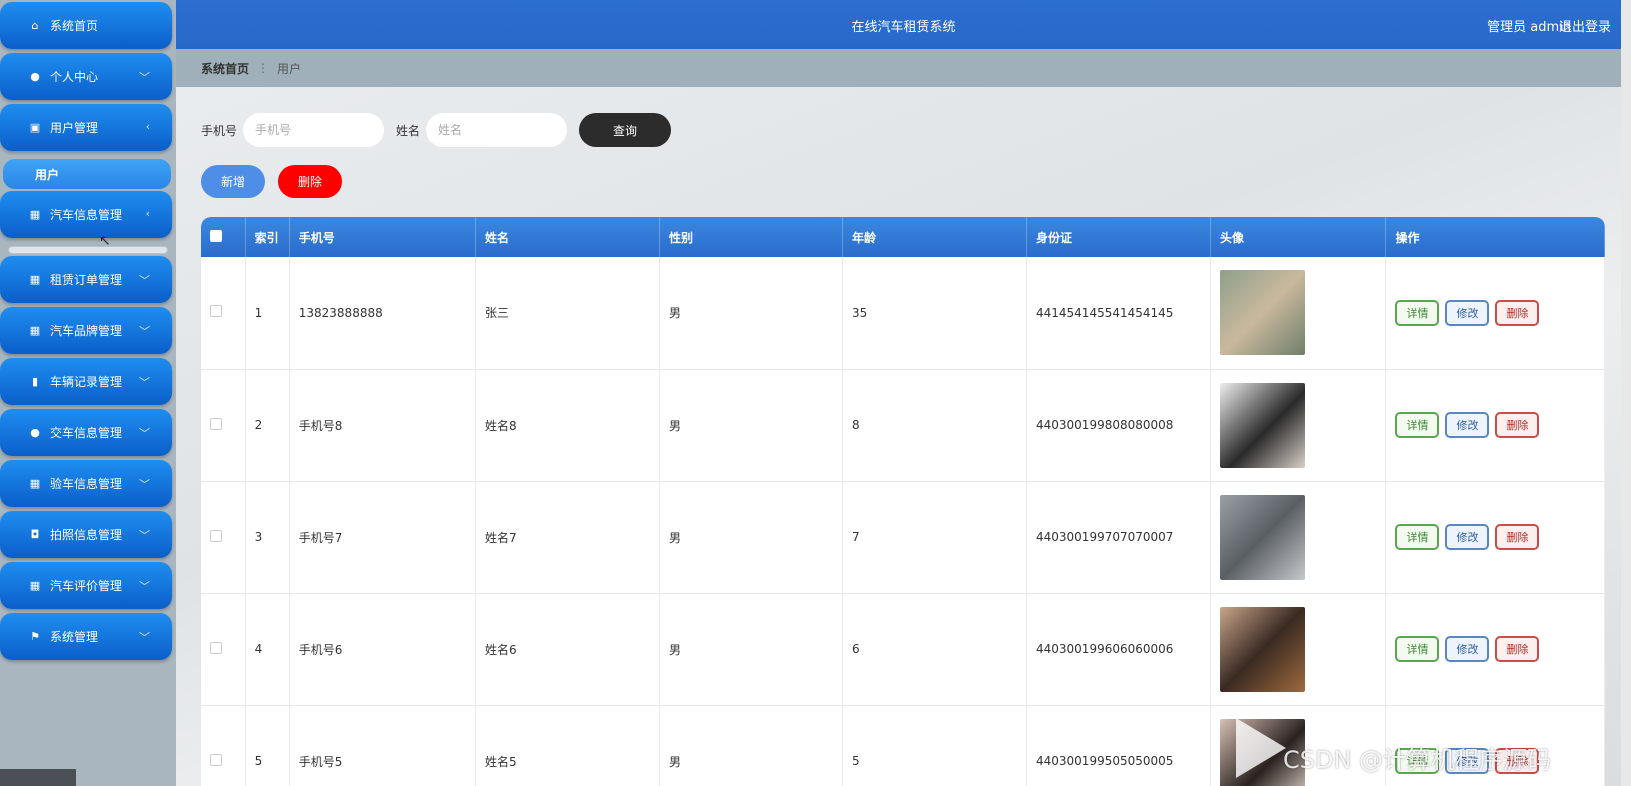 This screenshot has height=786, width=1631. I want to click on play-icon, so click(1261, 748).